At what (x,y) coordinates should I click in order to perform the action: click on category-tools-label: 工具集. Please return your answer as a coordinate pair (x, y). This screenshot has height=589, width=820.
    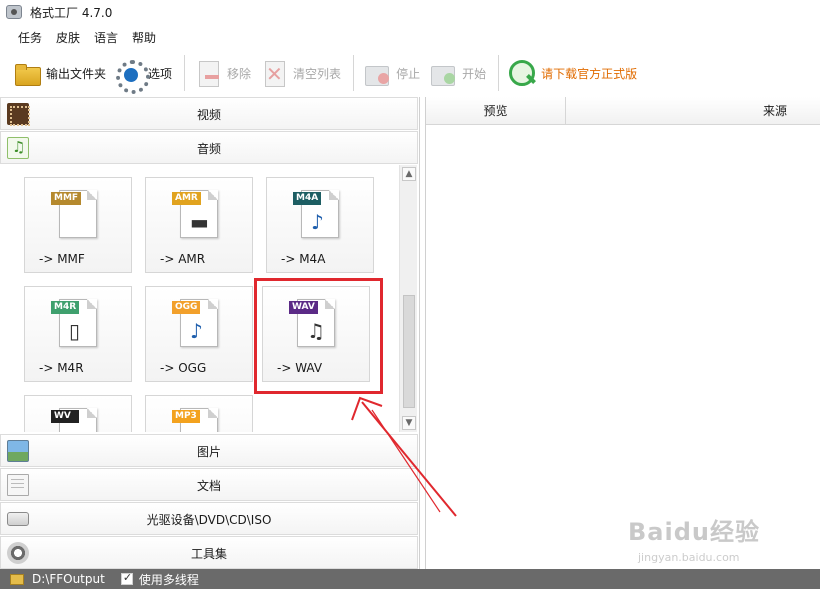
    Looking at the image, I should click on (208, 554).